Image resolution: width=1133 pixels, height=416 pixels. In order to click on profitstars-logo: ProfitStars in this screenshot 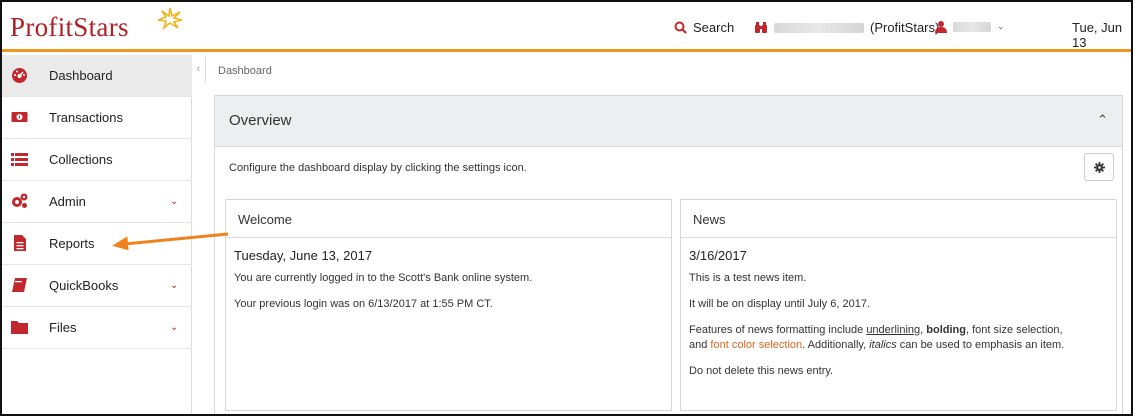, I will do `click(69, 27)`.